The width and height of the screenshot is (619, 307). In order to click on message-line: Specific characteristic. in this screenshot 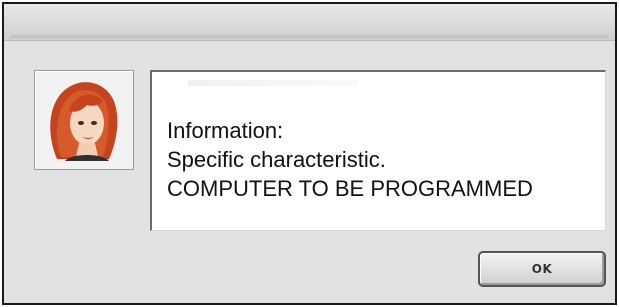, I will do `click(276, 159)`.